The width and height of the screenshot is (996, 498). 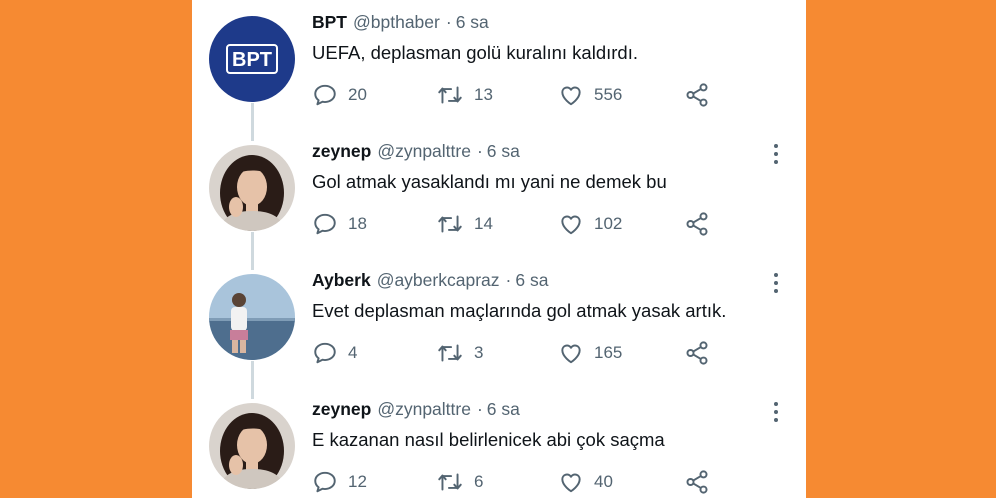 What do you see at coordinates (396, 22) in the screenshot?
I see `user-handle: @bpthaber` at bounding box center [396, 22].